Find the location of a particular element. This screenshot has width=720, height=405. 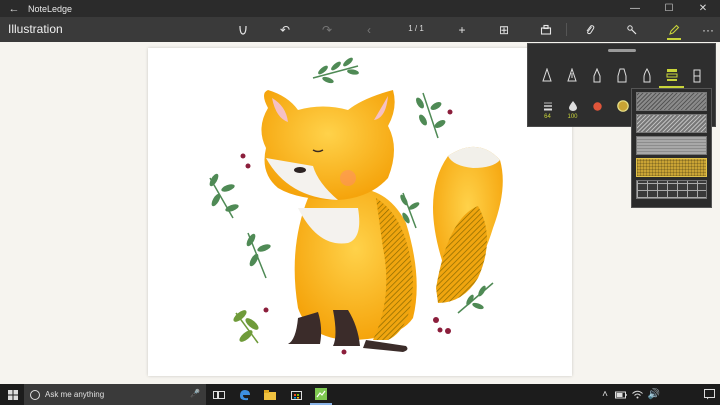

pen-tool-icon is located at coordinates (674, 29).